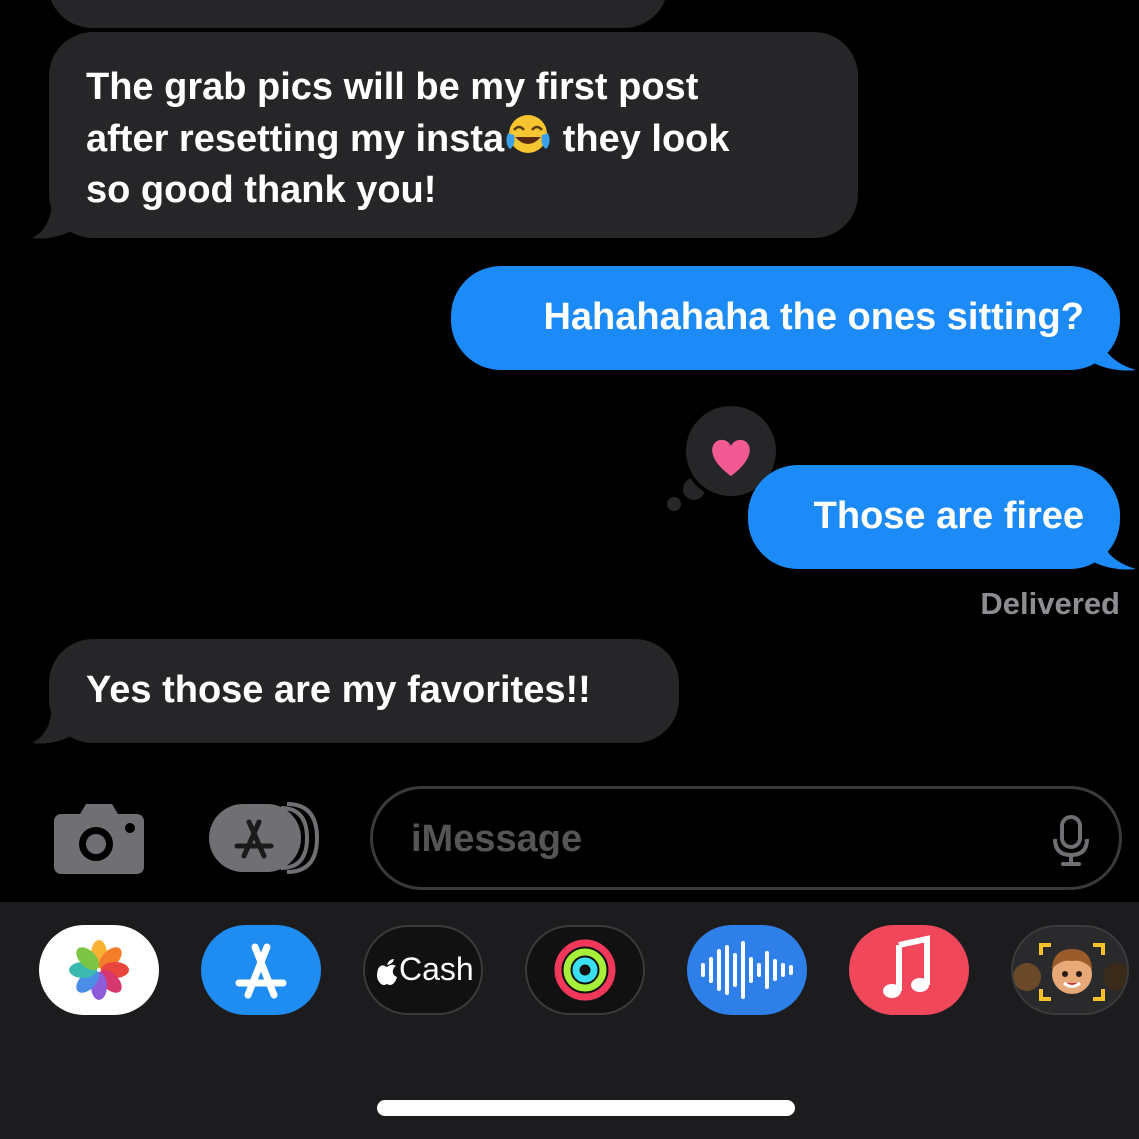  Describe the element at coordinates (358, 14) in the screenshot. I see `previous-message-bubble` at that location.